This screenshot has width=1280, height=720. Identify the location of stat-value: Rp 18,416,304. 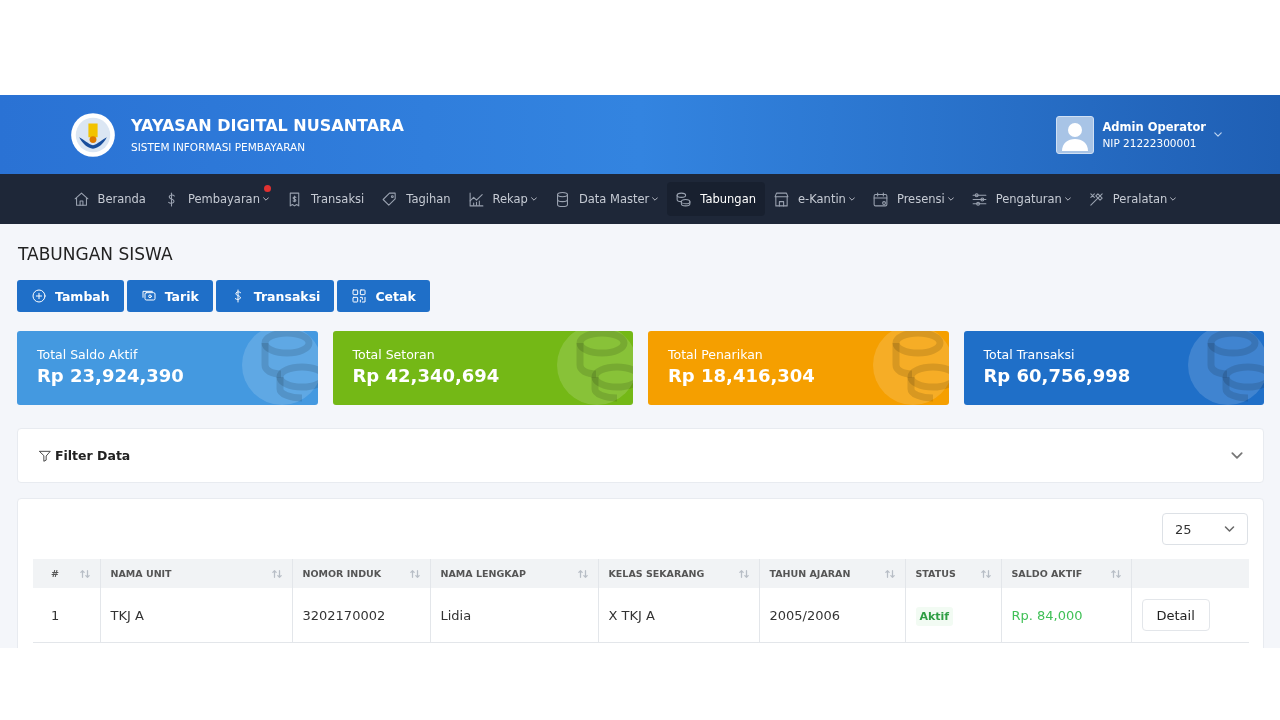
(742, 375).